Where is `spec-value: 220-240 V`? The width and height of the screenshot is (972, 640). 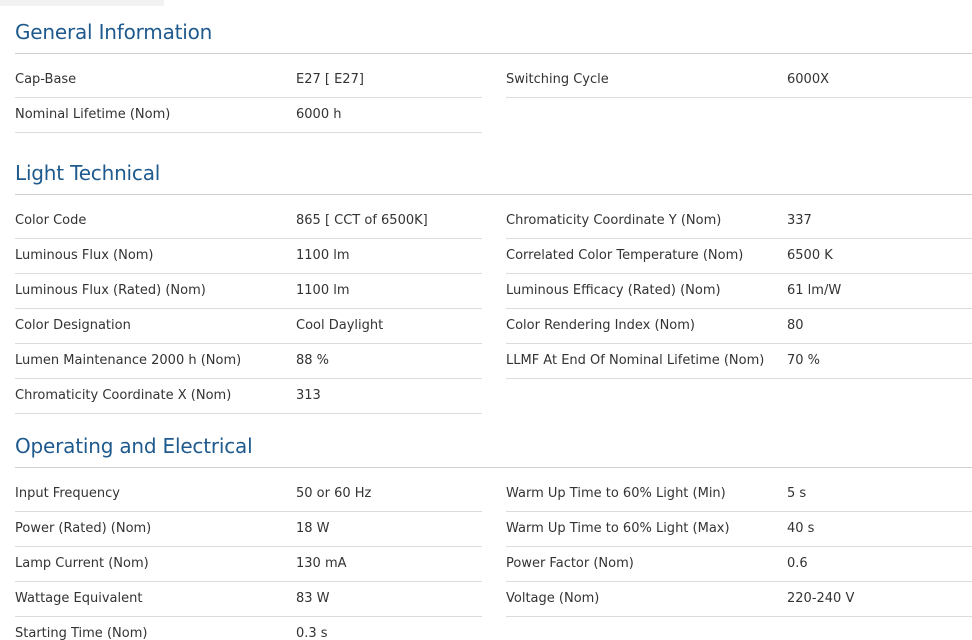
spec-value: 220-240 V is located at coordinates (821, 598).